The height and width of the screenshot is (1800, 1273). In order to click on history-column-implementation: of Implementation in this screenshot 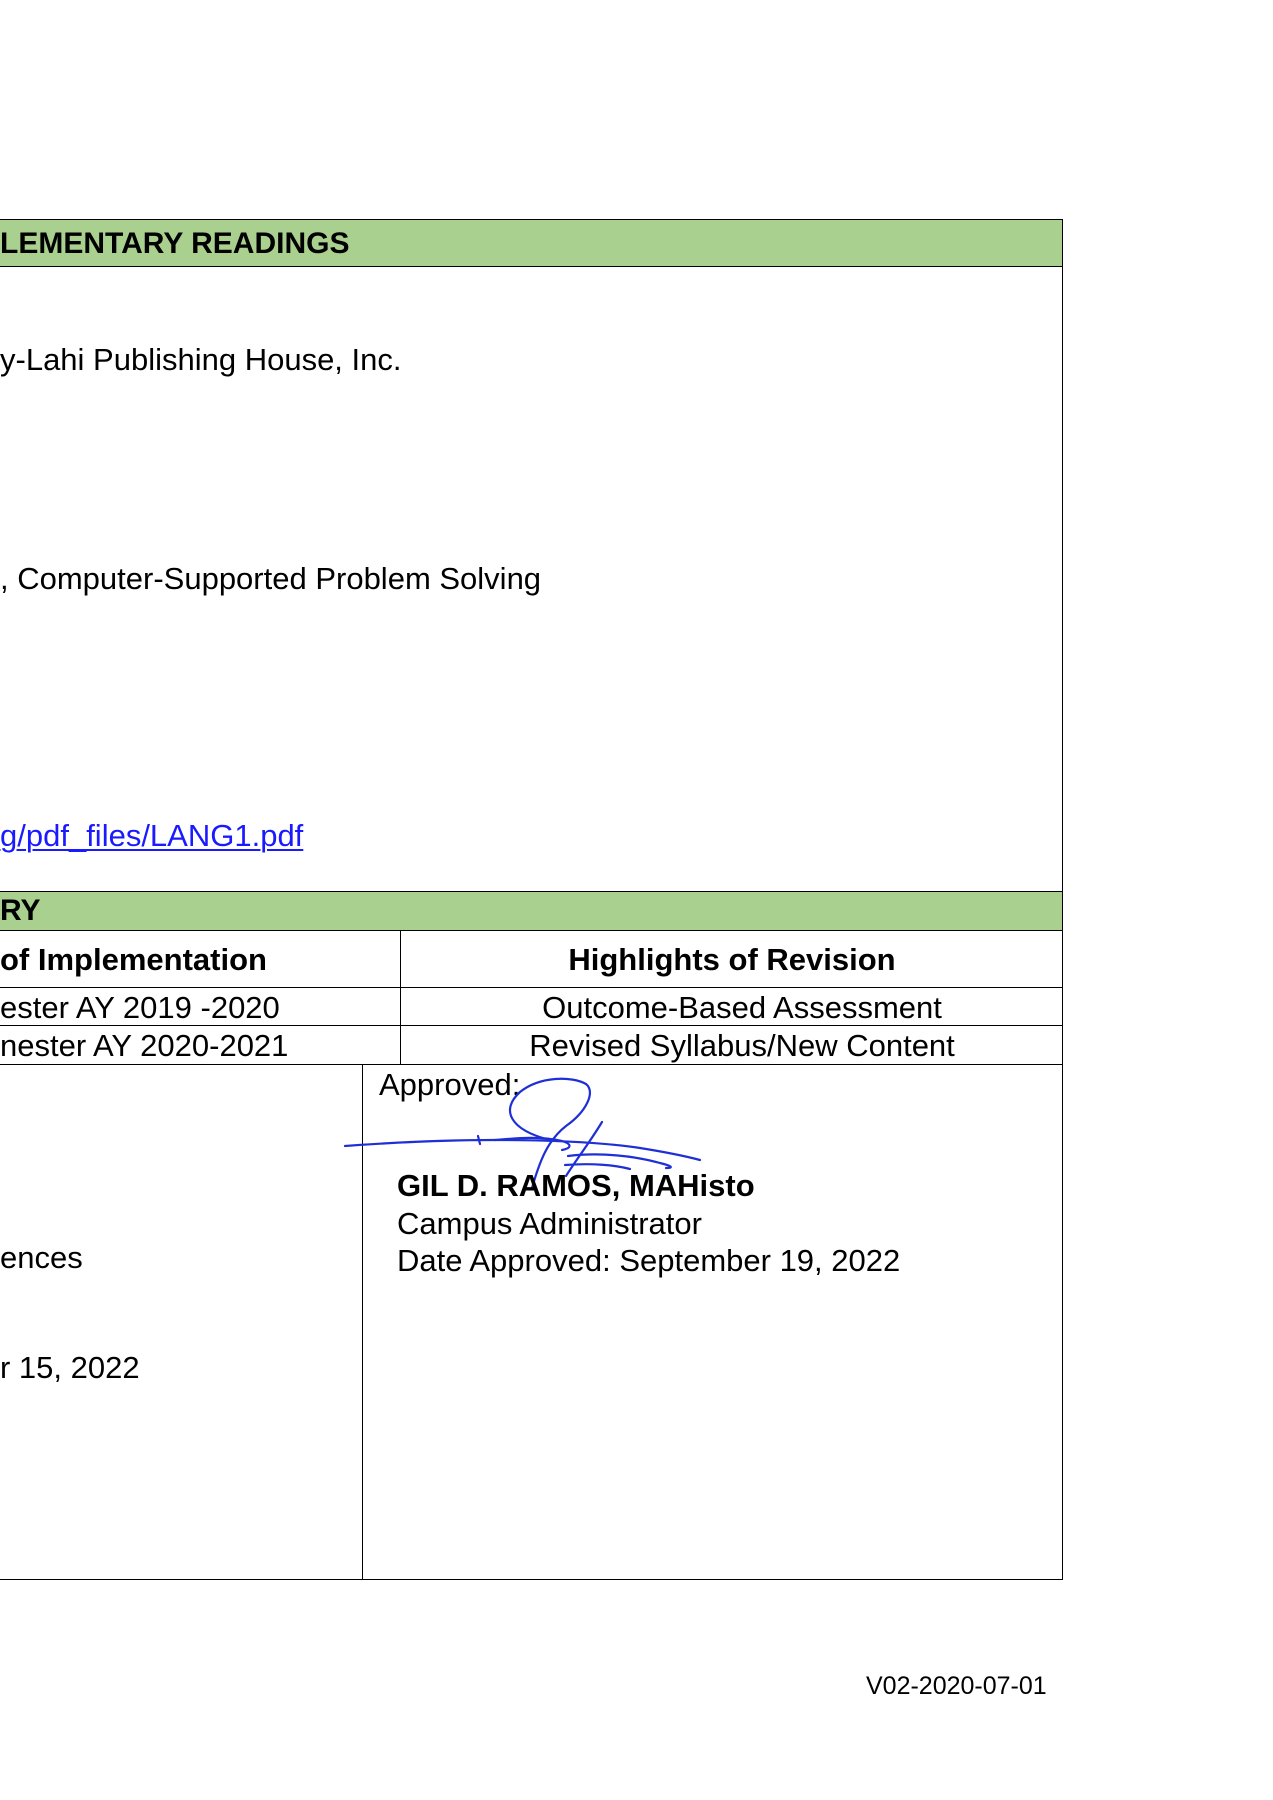, I will do `click(133, 959)`.